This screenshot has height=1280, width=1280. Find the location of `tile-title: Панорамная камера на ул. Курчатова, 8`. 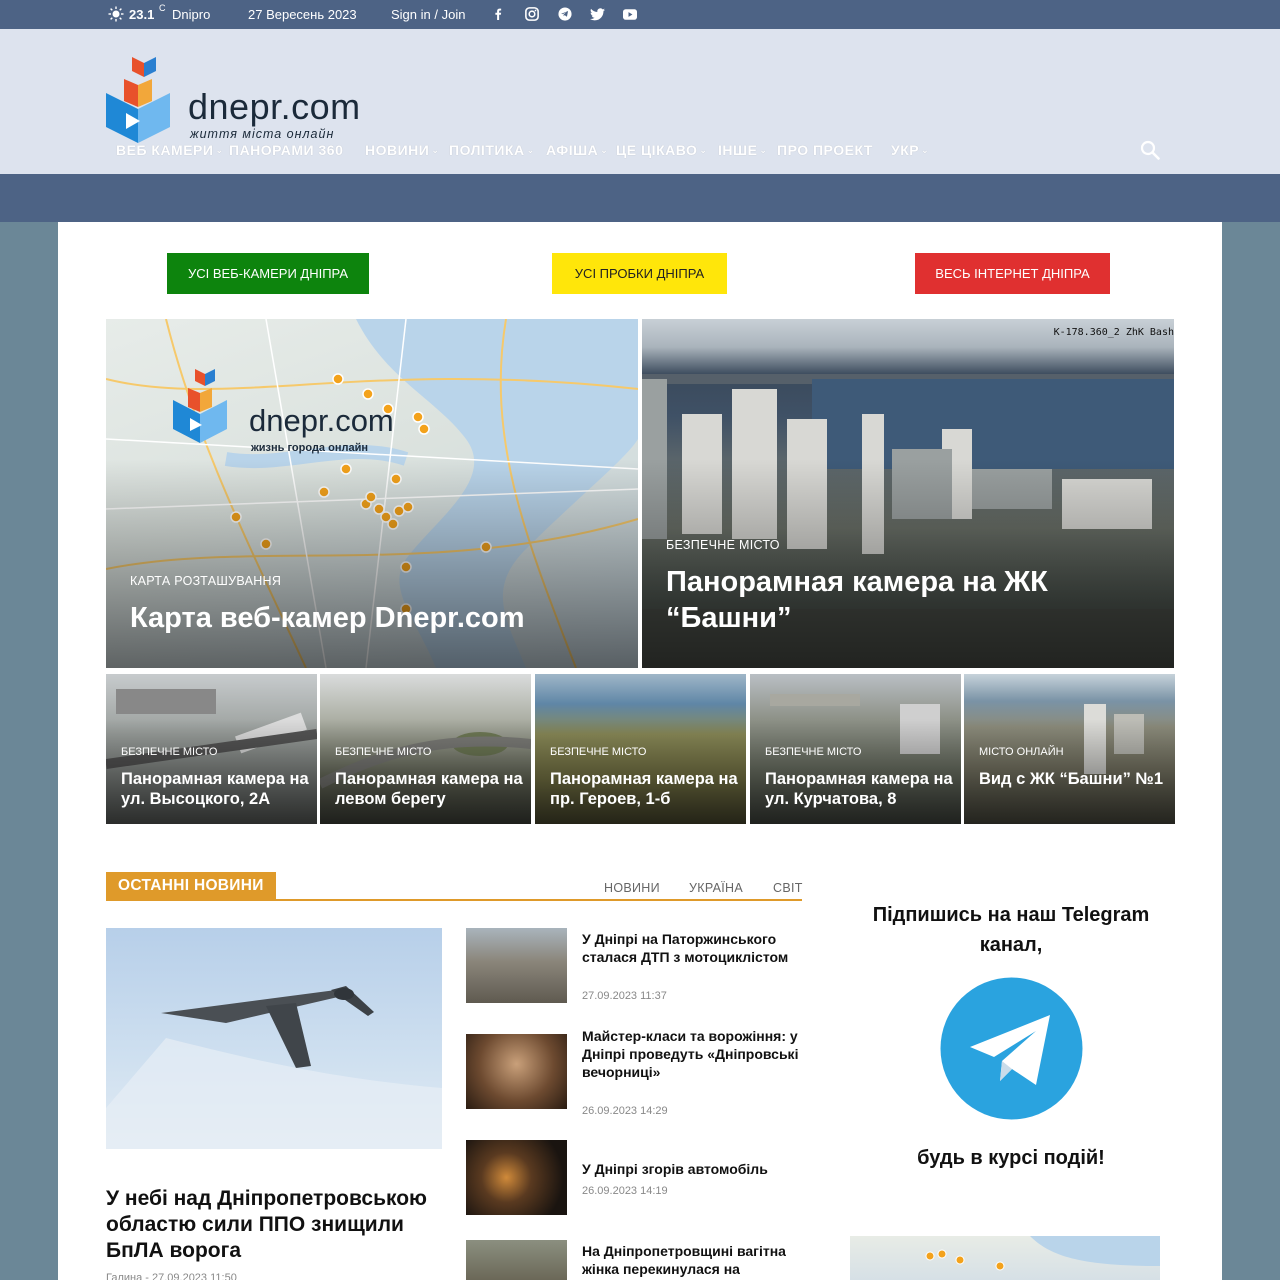

tile-title: Панорамная камера на ул. Курчатова, 8 is located at coordinates (860, 789).